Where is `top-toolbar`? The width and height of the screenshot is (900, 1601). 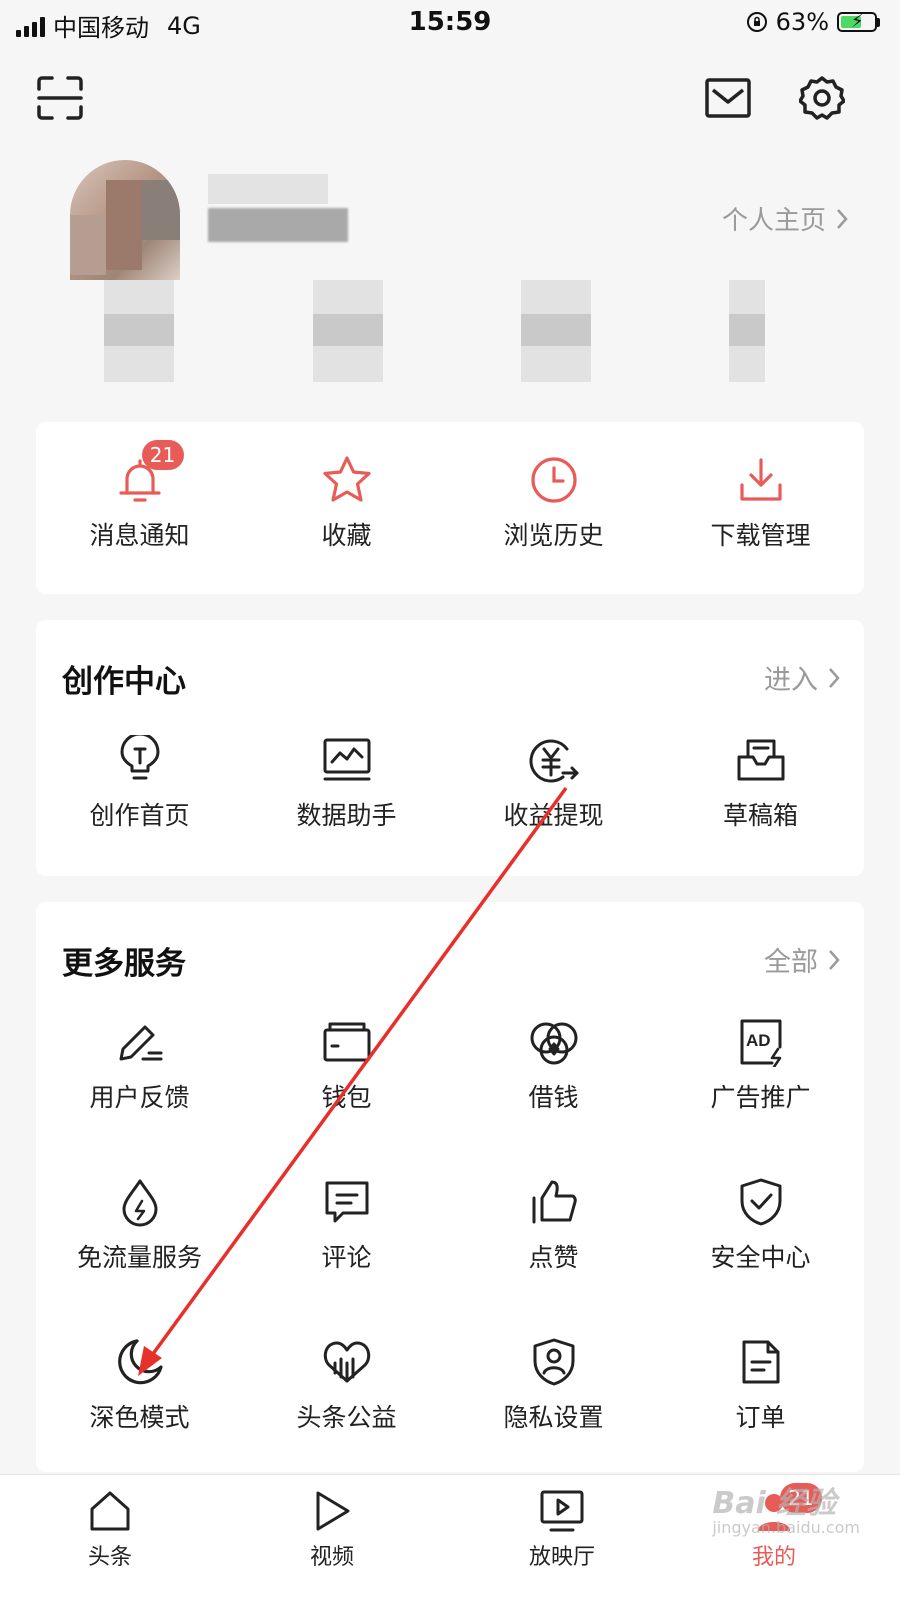
top-toolbar is located at coordinates (450, 100).